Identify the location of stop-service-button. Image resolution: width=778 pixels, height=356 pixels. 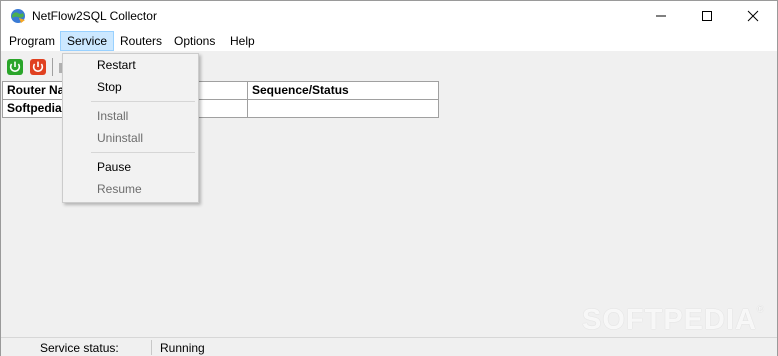
(38, 67).